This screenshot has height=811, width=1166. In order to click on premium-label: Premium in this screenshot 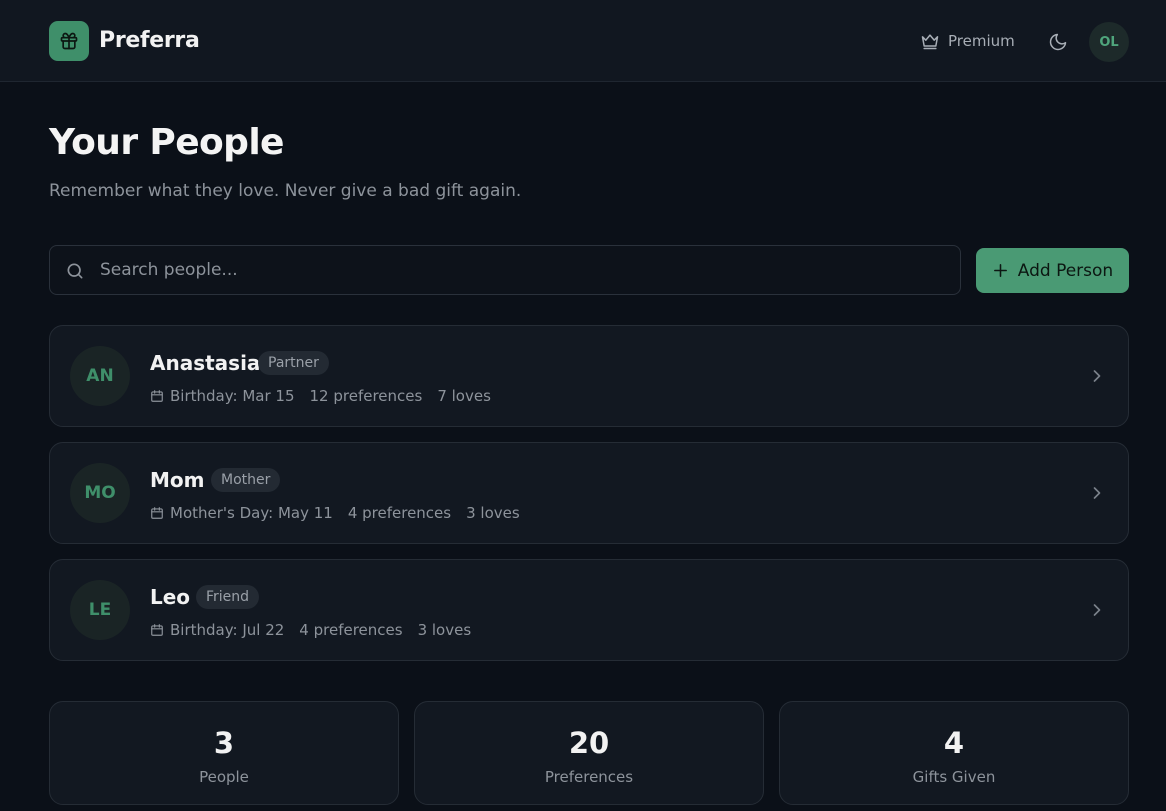, I will do `click(981, 41)`.